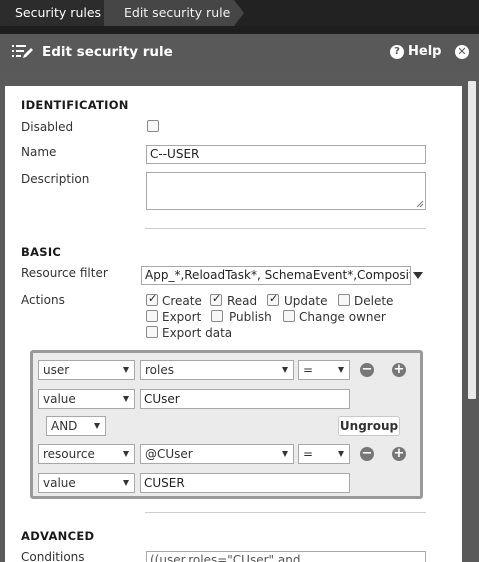 The width and height of the screenshot is (479, 562). What do you see at coordinates (425, 51) in the screenshot?
I see `help-label: Help` at bounding box center [425, 51].